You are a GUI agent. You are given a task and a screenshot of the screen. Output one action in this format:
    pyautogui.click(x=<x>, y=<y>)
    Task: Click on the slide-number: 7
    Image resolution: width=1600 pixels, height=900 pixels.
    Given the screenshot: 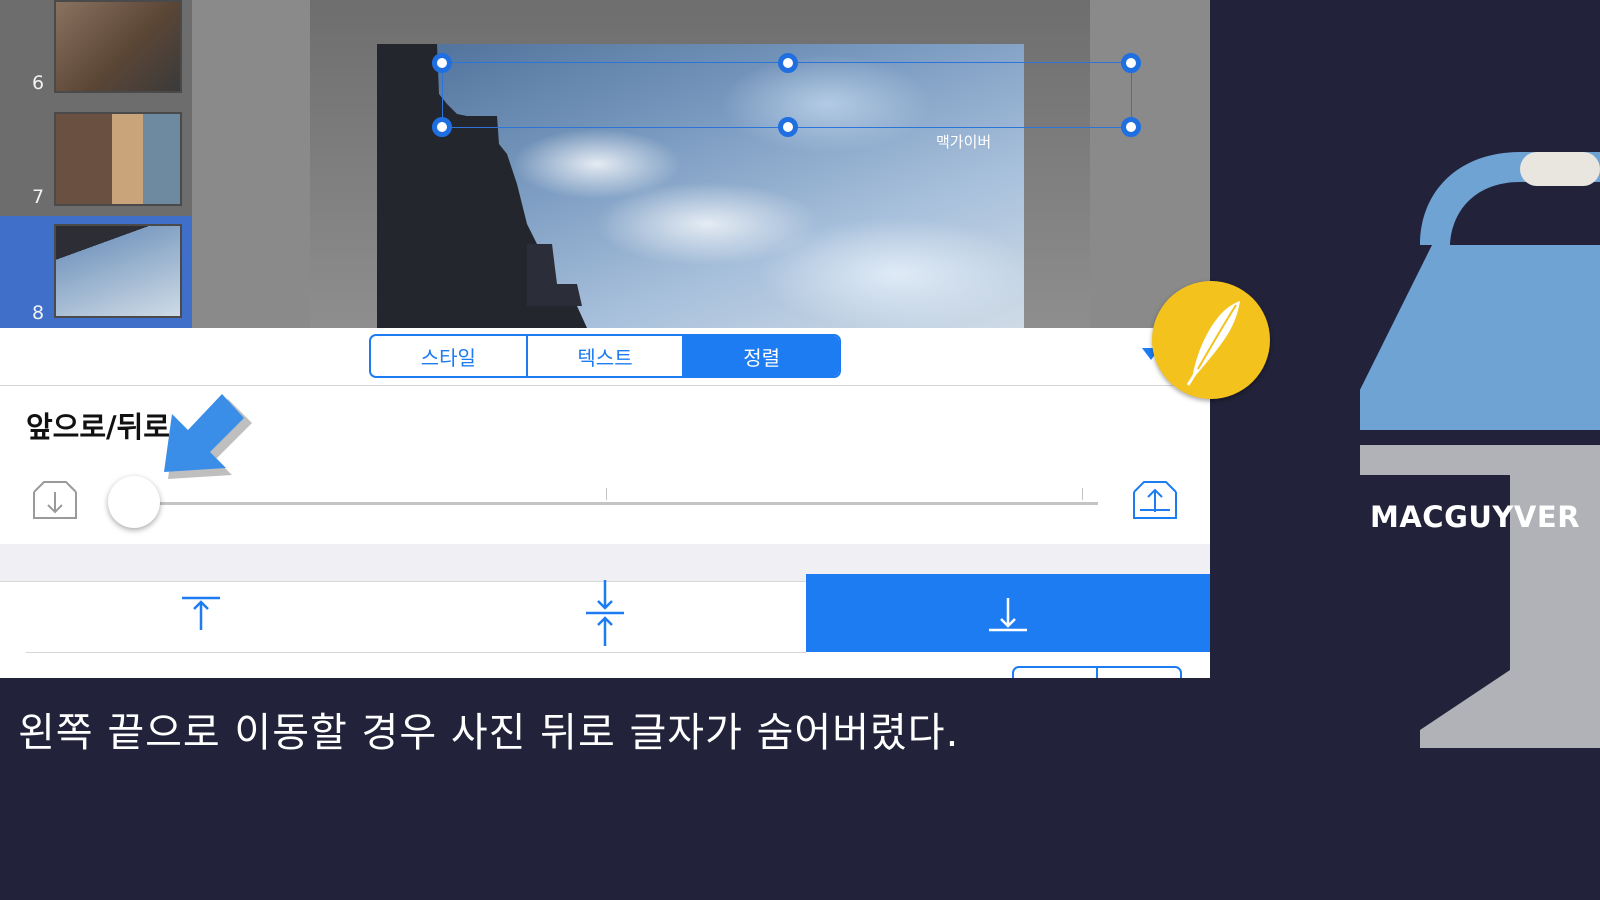 What is the action you would take?
    pyautogui.click(x=38, y=197)
    